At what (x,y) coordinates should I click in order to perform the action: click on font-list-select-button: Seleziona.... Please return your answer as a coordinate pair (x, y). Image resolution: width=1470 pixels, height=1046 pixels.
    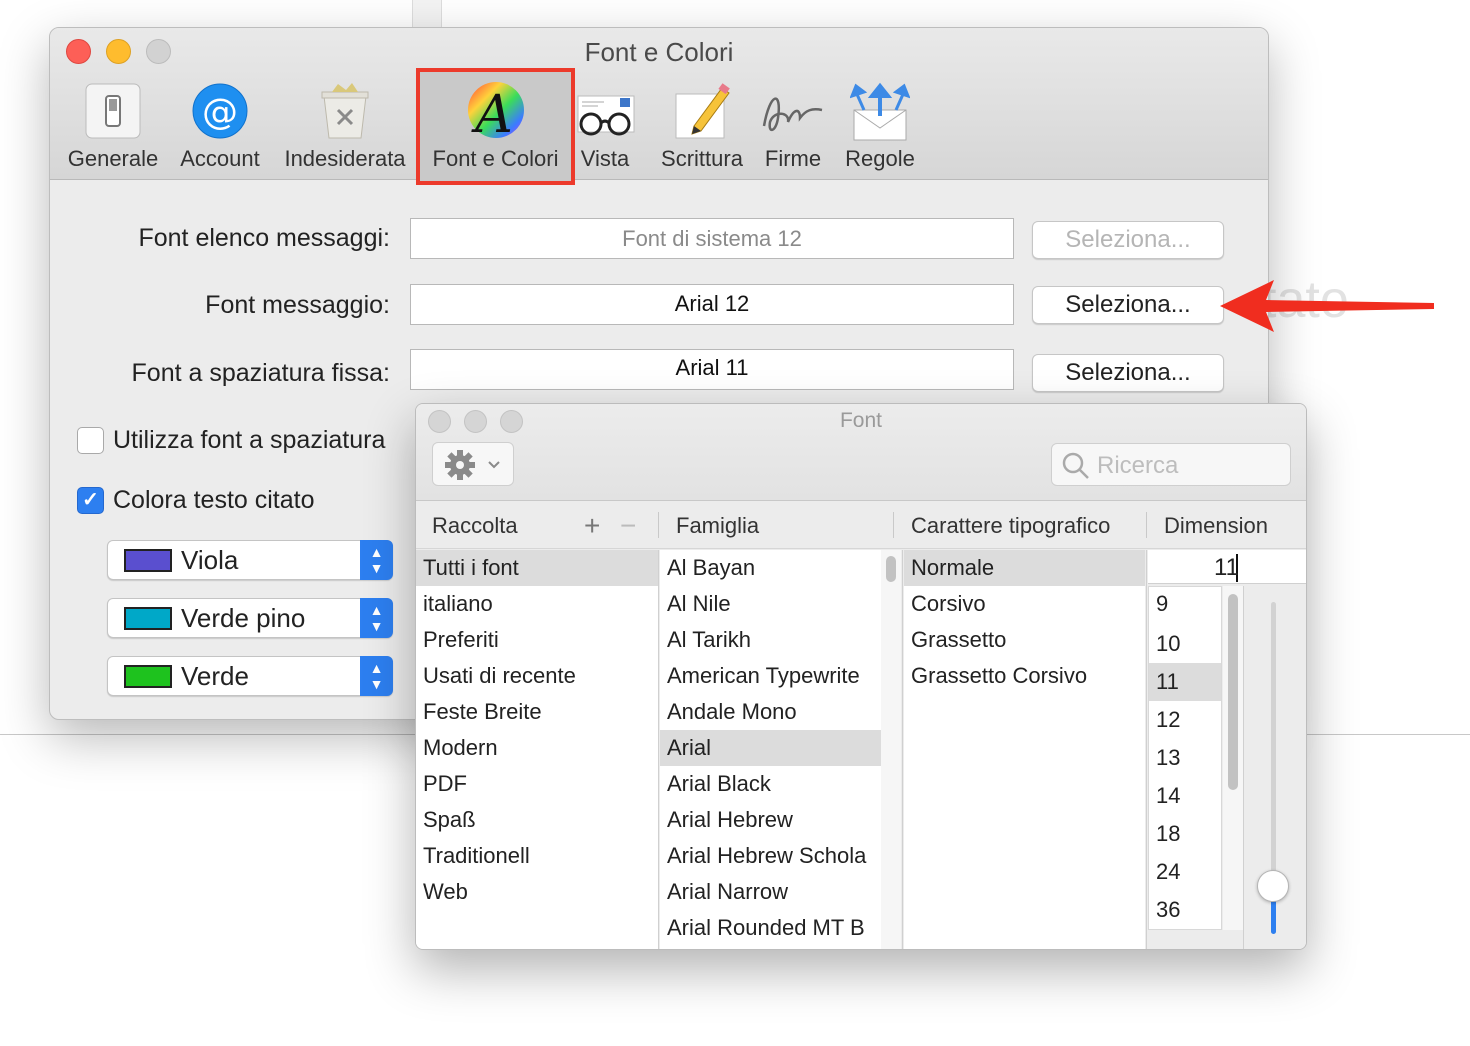
    Looking at the image, I should click on (1128, 240).